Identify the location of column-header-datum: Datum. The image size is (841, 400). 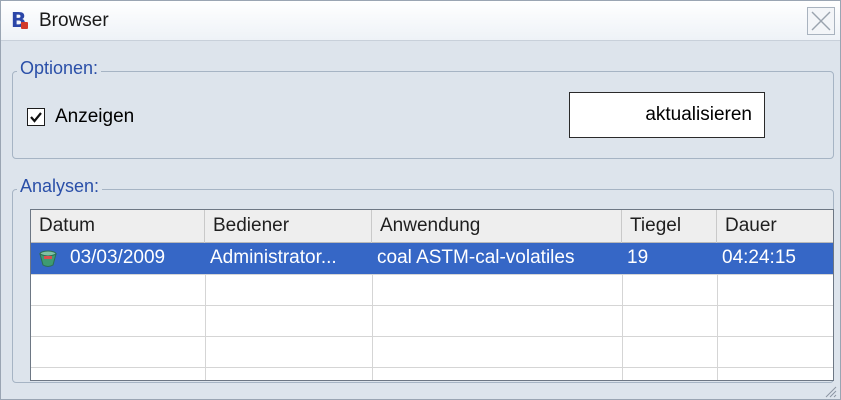
(118, 226).